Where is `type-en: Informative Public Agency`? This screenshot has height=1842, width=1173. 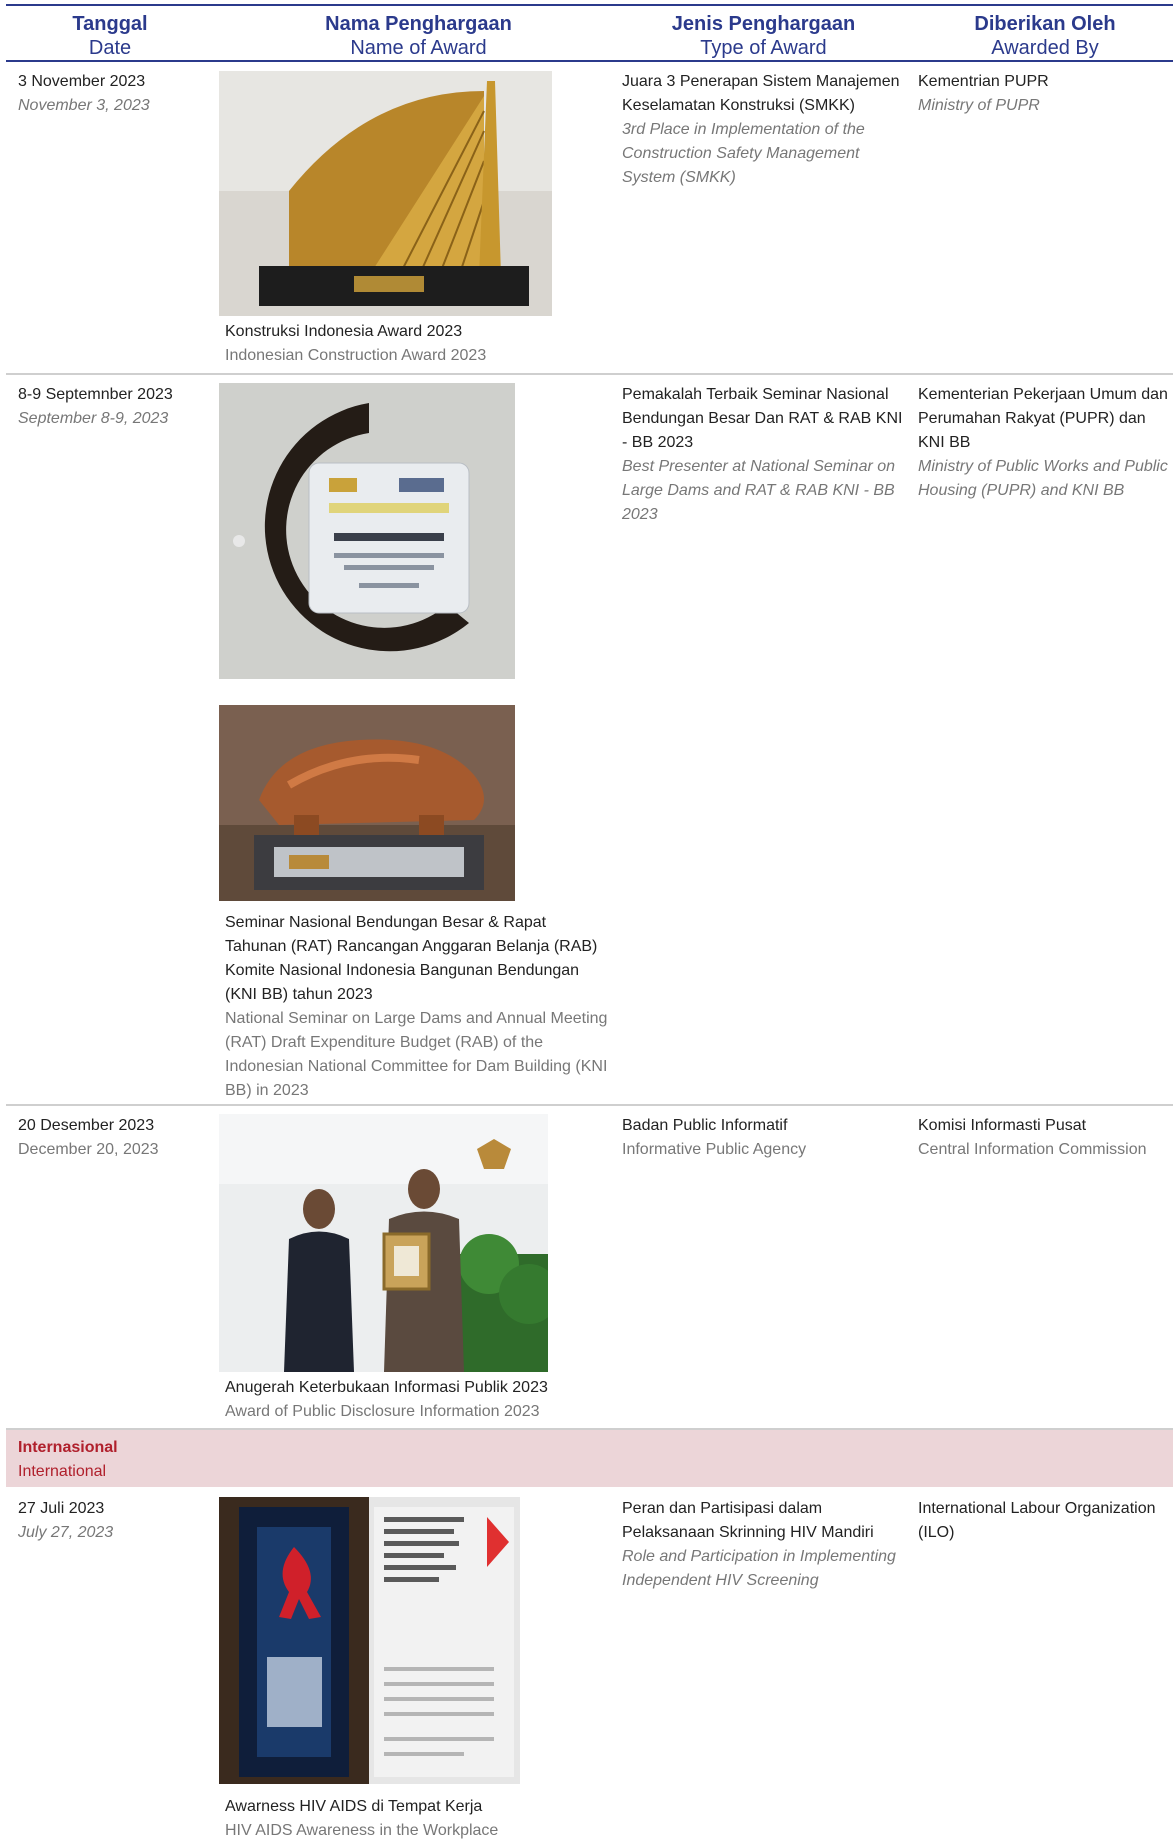 type-en: Informative Public Agency is located at coordinates (714, 1149).